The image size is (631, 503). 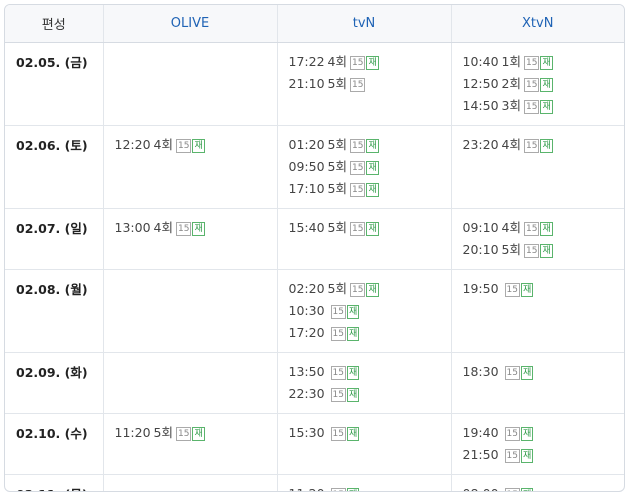 What do you see at coordinates (306, 310) in the screenshot?
I see `air-time: 10:30` at bounding box center [306, 310].